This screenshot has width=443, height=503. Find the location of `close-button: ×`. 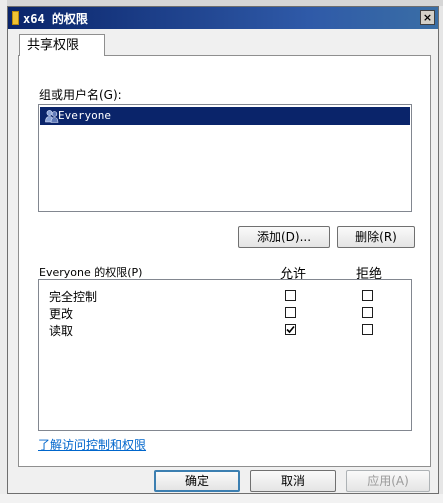

close-button: × is located at coordinates (427, 17).